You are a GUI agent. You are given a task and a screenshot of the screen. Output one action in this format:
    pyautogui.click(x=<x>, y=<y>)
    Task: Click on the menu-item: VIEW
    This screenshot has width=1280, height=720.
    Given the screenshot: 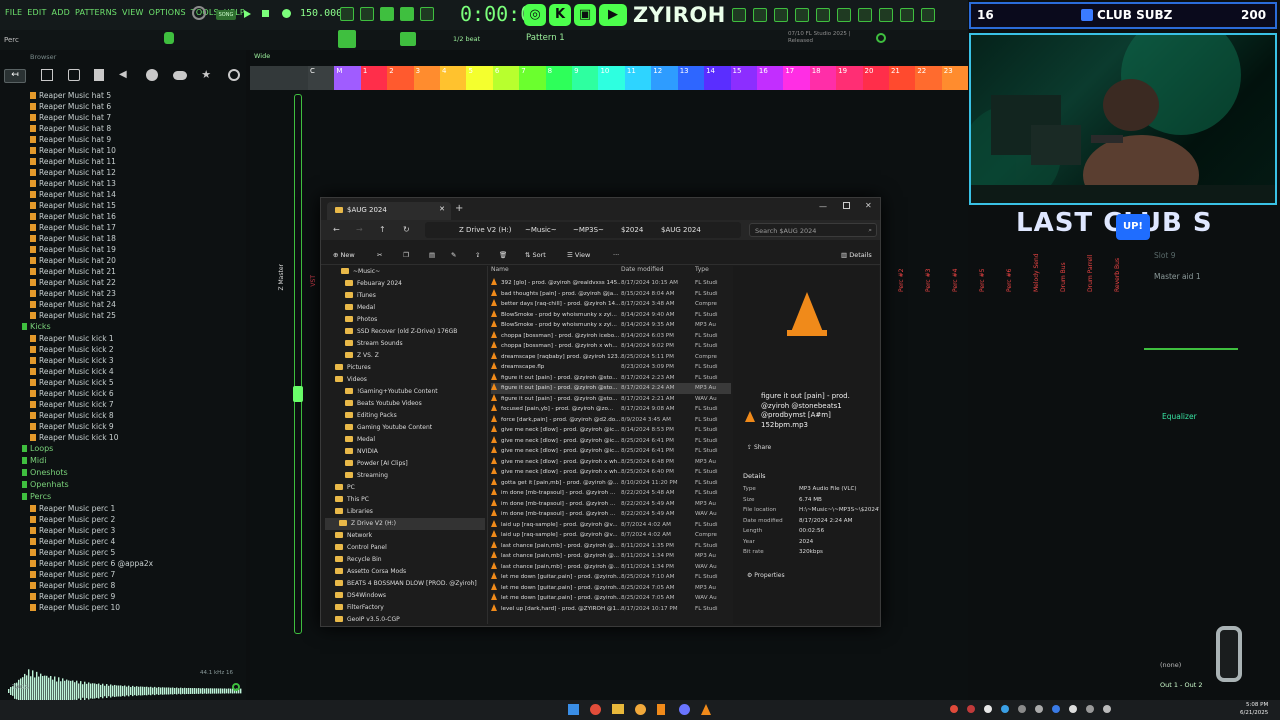 What is the action you would take?
    pyautogui.click(x=133, y=12)
    